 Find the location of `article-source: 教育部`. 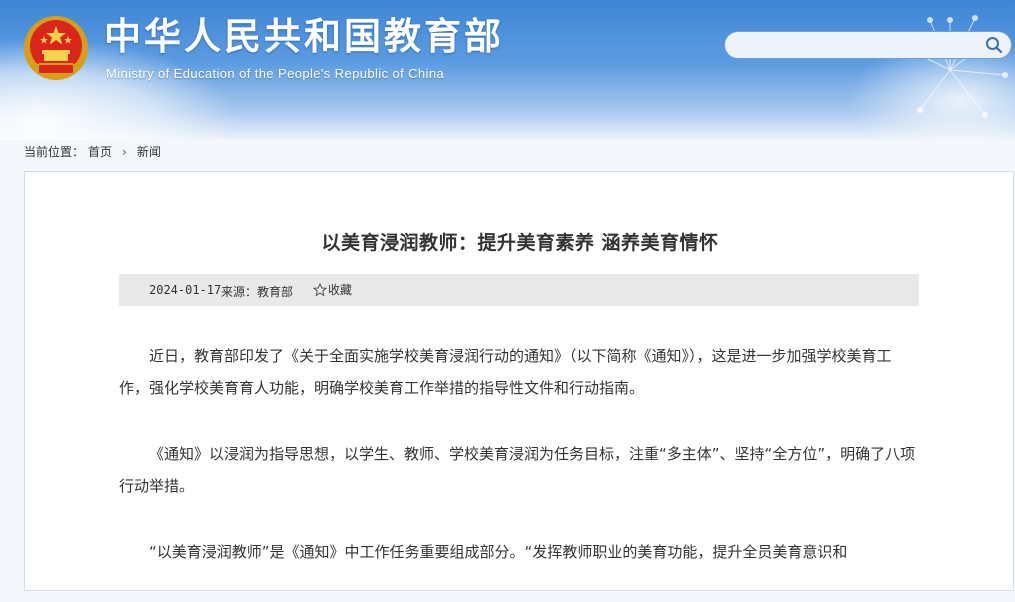

article-source: 教育部 is located at coordinates (275, 292).